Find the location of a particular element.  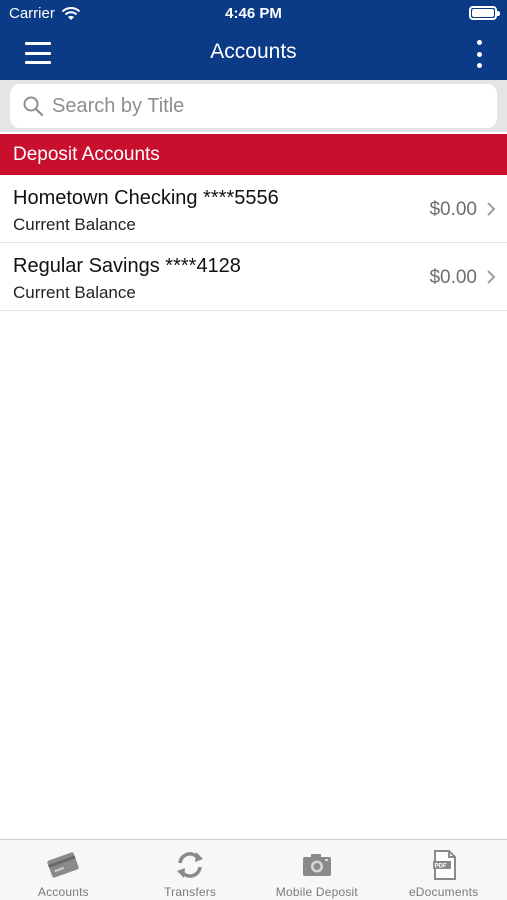

app-header: Carrier 4:46 PM Accounts is located at coordinates (253, 40).